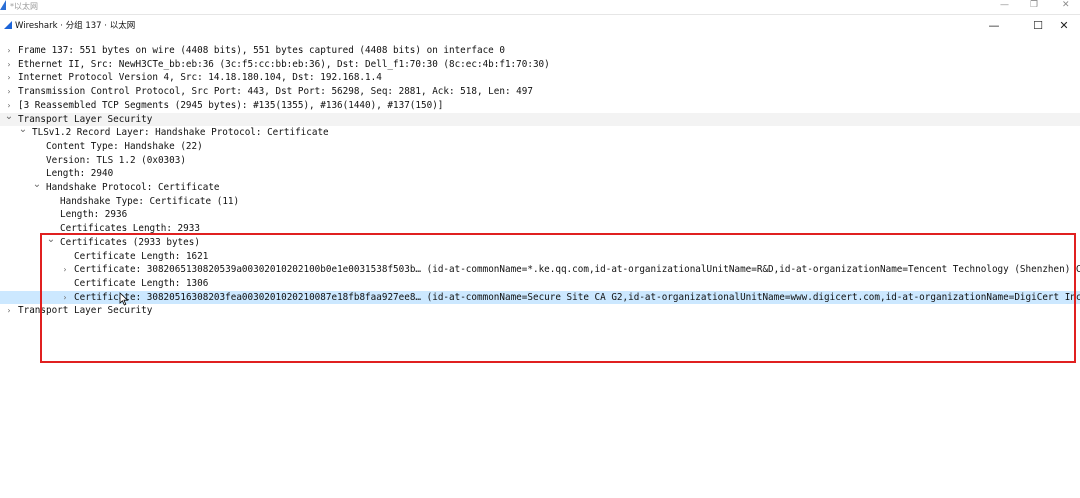 The image size is (1080, 498). What do you see at coordinates (540, 215) in the screenshot?
I see `tree-row: Length: 2936` at bounding box center [540, 215].